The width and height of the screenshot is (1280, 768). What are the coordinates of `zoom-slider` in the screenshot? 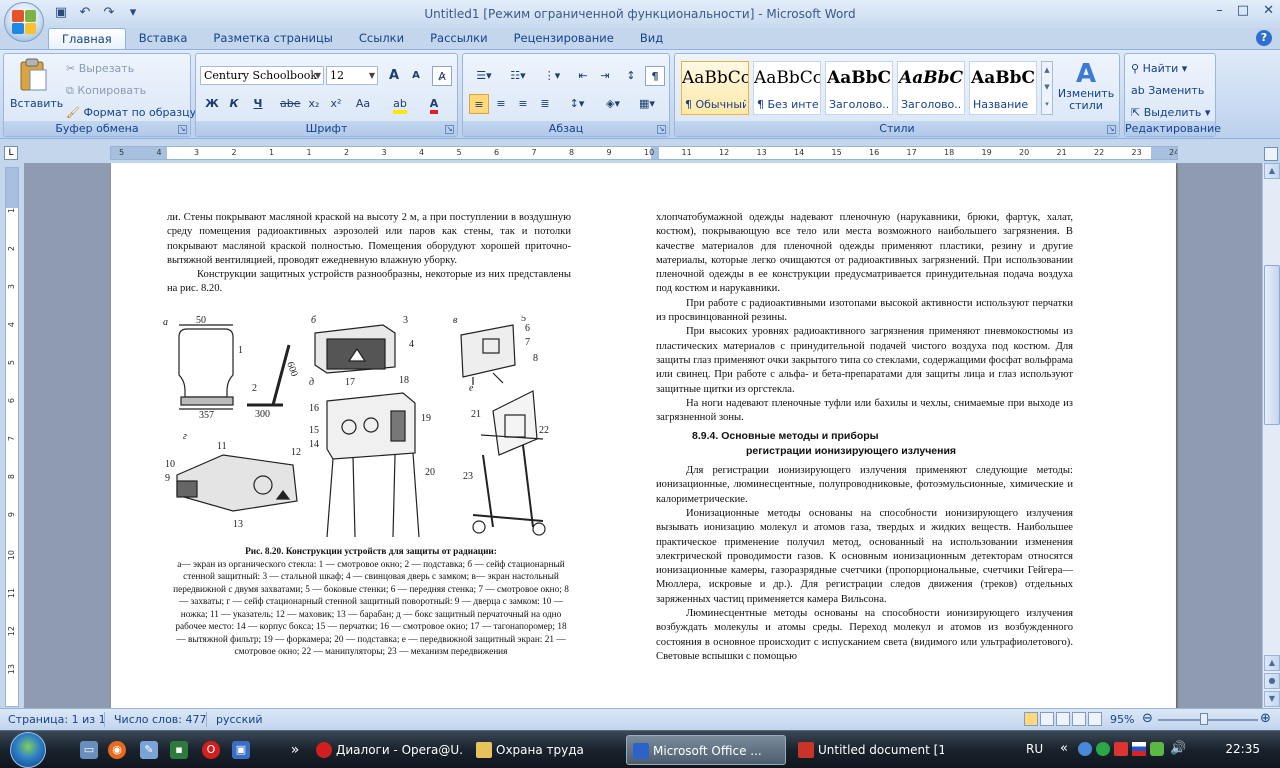 It's located at (1208, 720).